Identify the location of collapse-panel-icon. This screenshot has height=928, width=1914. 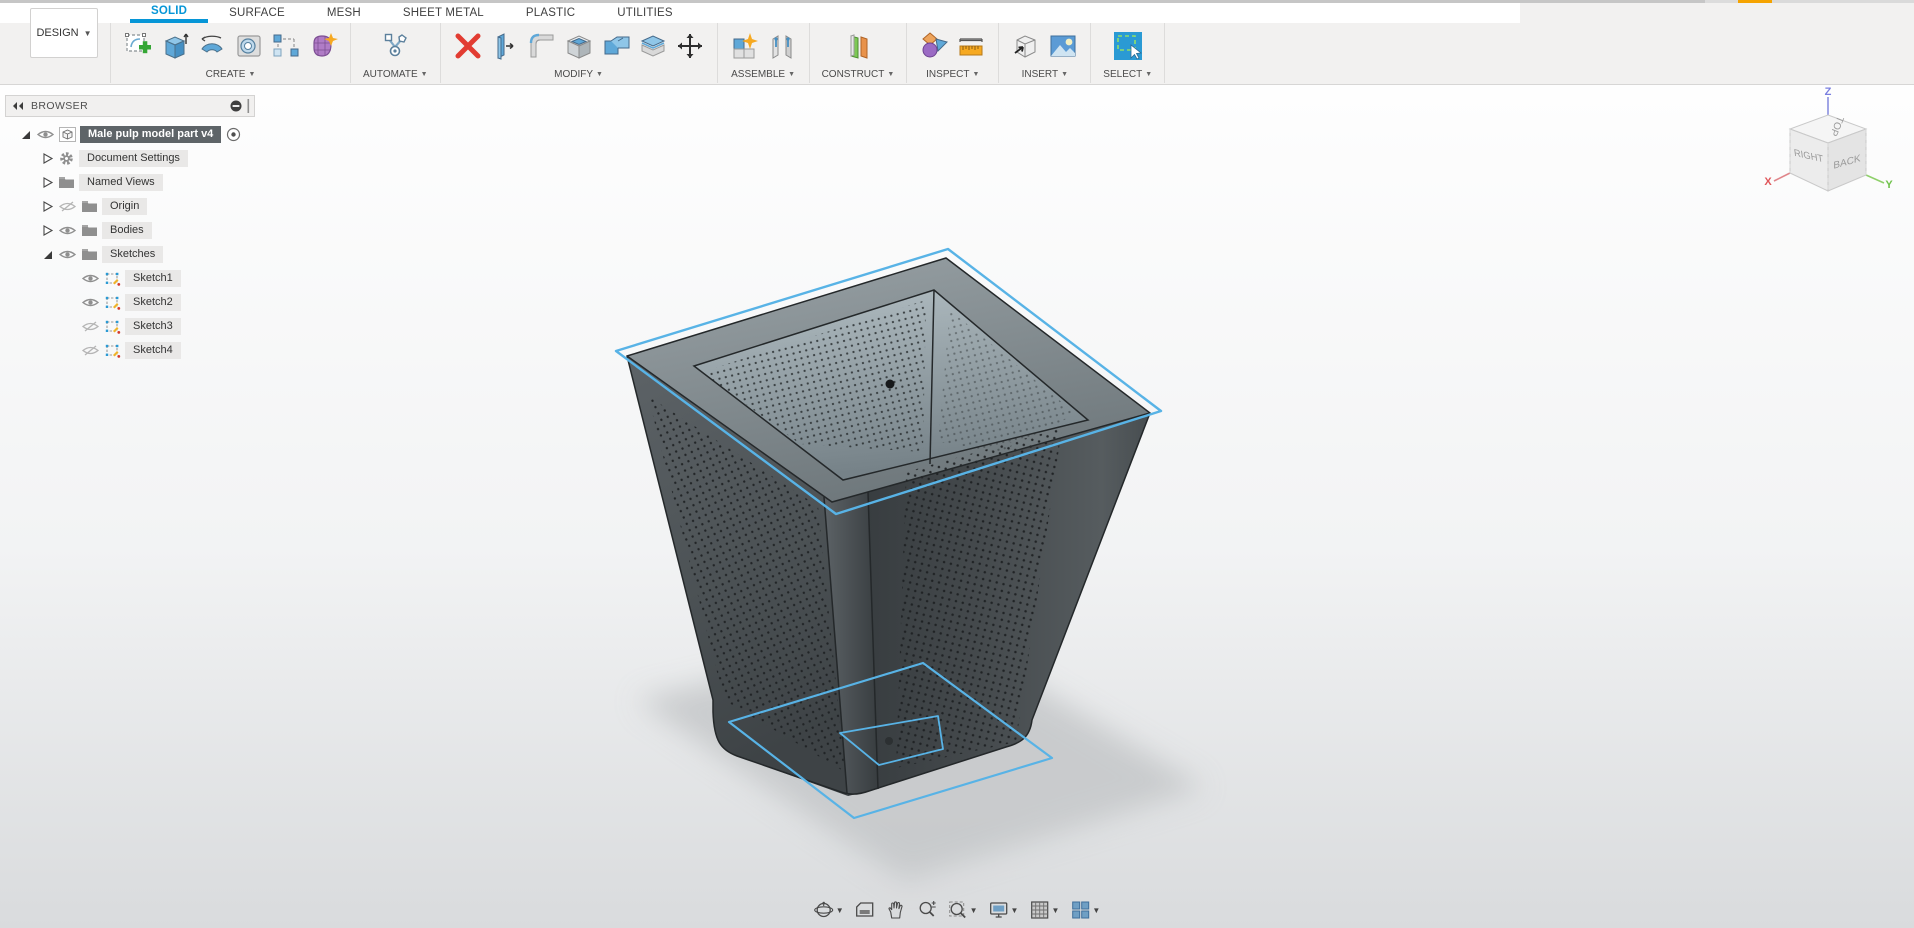
(18, 106).